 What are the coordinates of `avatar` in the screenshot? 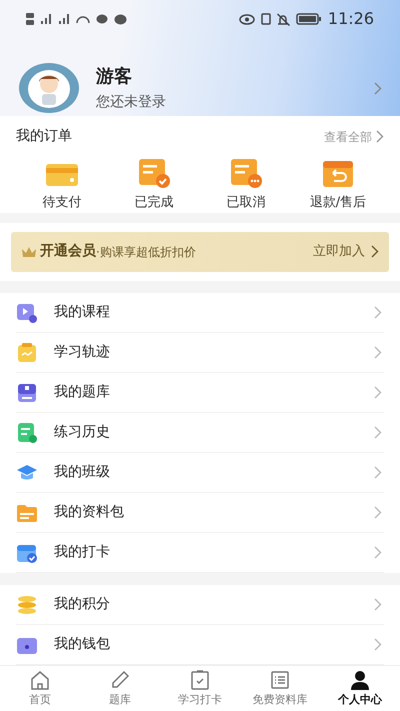 It's located at (49, 88).